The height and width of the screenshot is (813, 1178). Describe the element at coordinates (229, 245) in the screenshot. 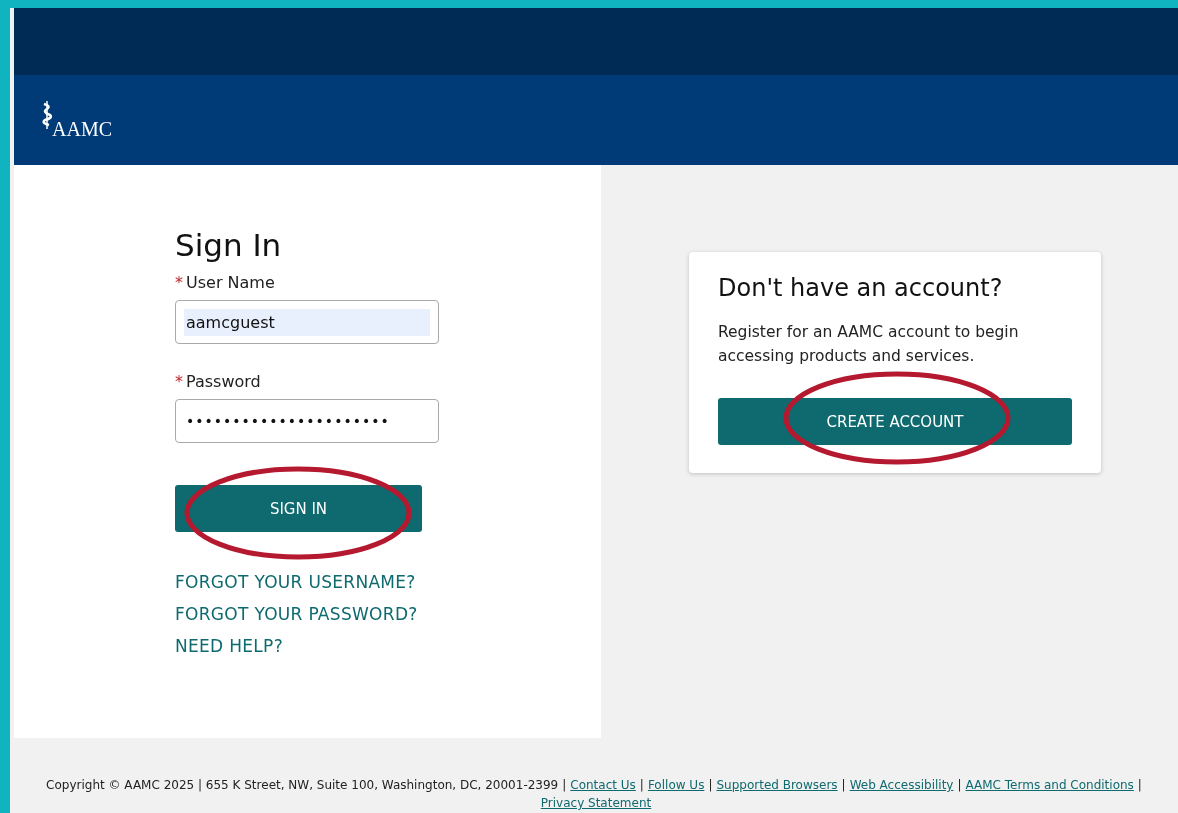

I see `sign-in-heading: Sign In` at that location.